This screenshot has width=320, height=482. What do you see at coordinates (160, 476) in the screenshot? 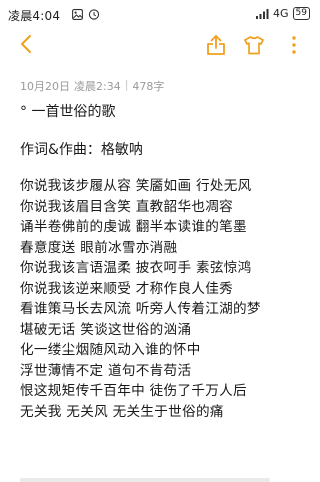
I see `cutoff-line` at bounding box center [160, 476].